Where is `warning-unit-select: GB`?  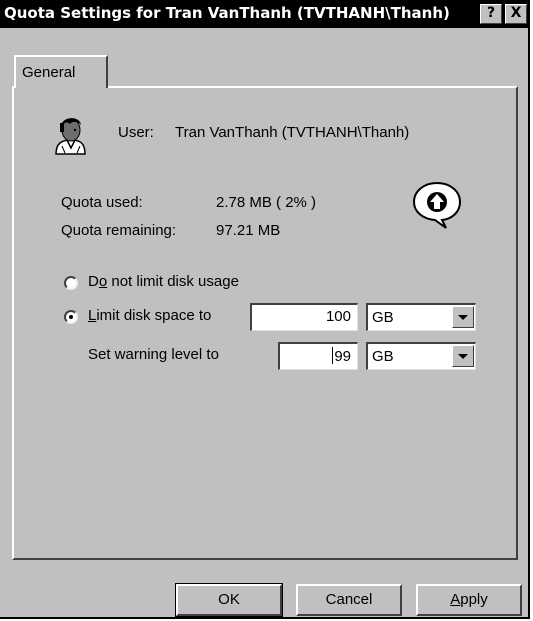 warning-unit-select: GB is located at coordinates (421, 356).